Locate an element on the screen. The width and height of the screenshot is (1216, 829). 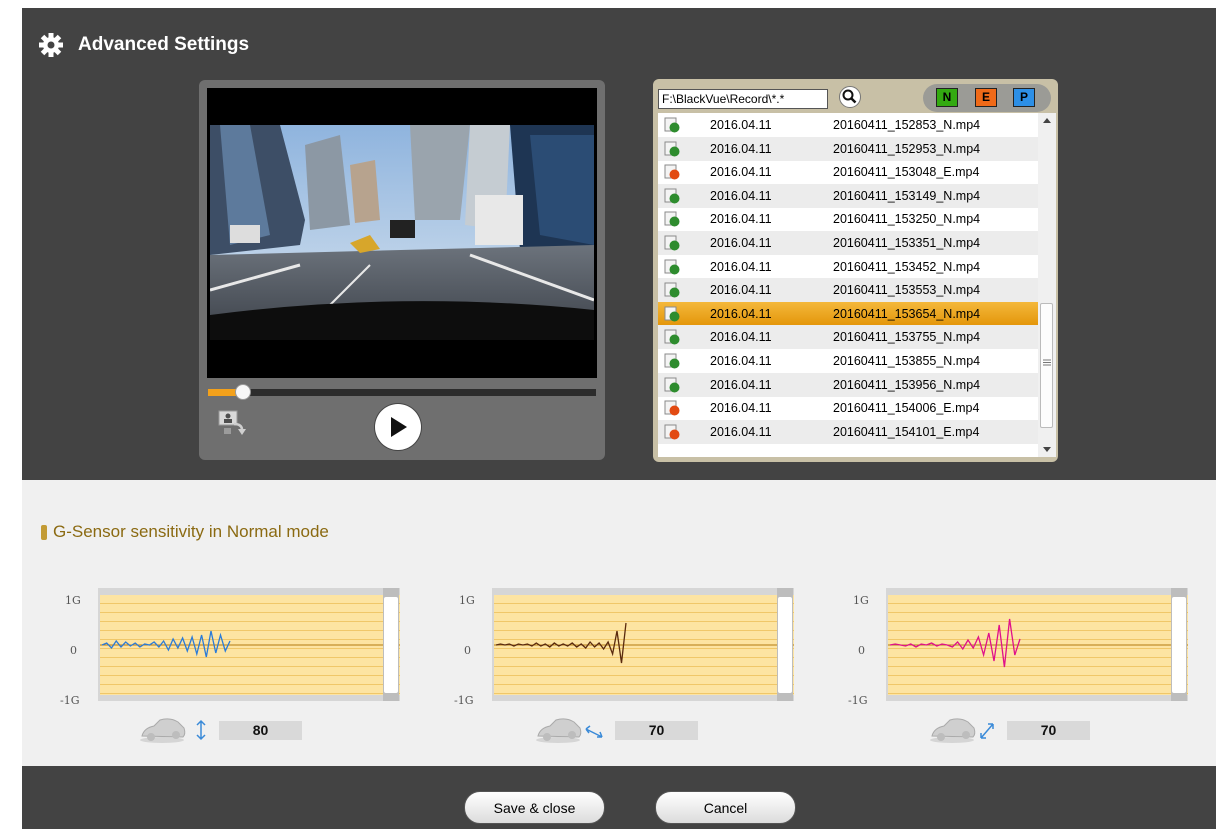
axis-label-bottom: -1G is located at coordinates (70, 700).